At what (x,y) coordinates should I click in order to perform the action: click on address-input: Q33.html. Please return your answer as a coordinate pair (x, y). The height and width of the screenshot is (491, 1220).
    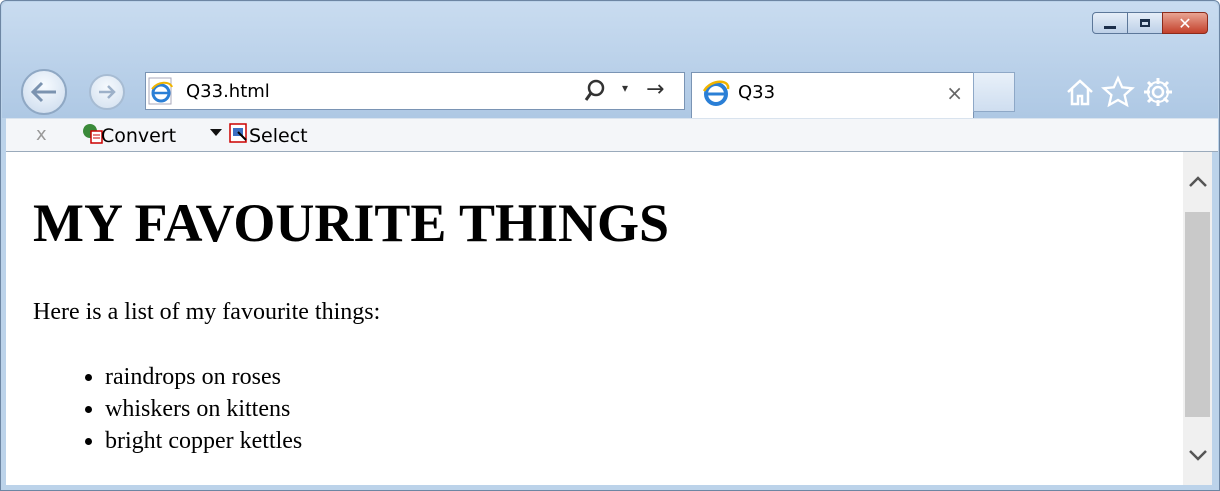
    Looking at the image, I should click on (228, 91).